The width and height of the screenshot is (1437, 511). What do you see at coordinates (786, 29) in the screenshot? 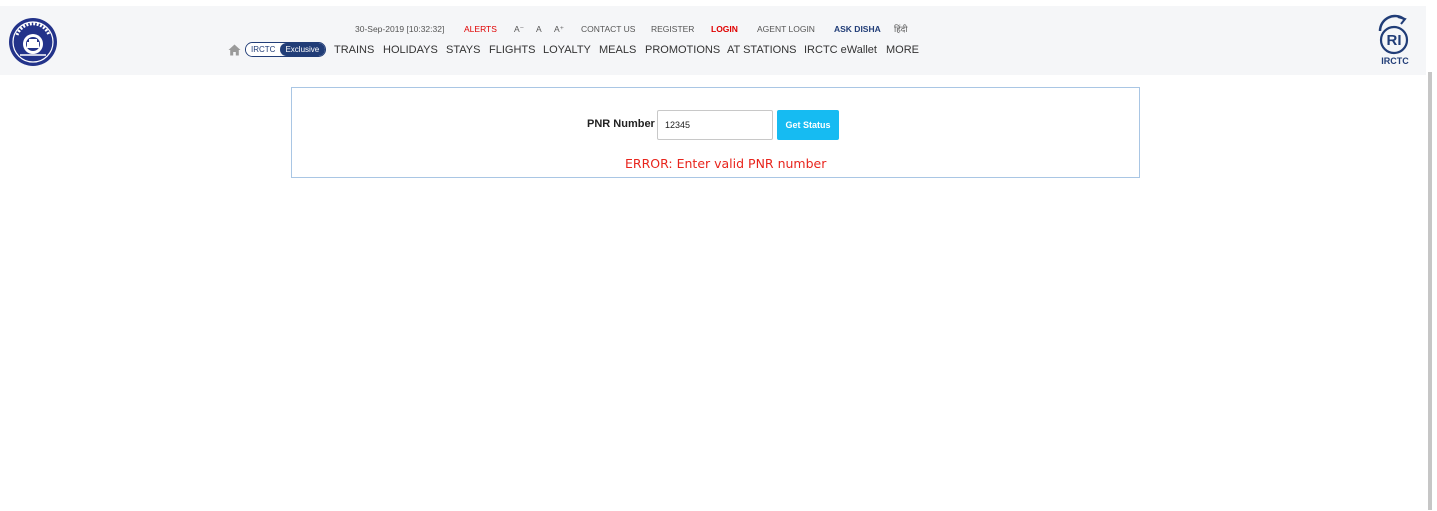
I see `agent-login-link: AGENT LOGIN` at bounding box center [786, 29].